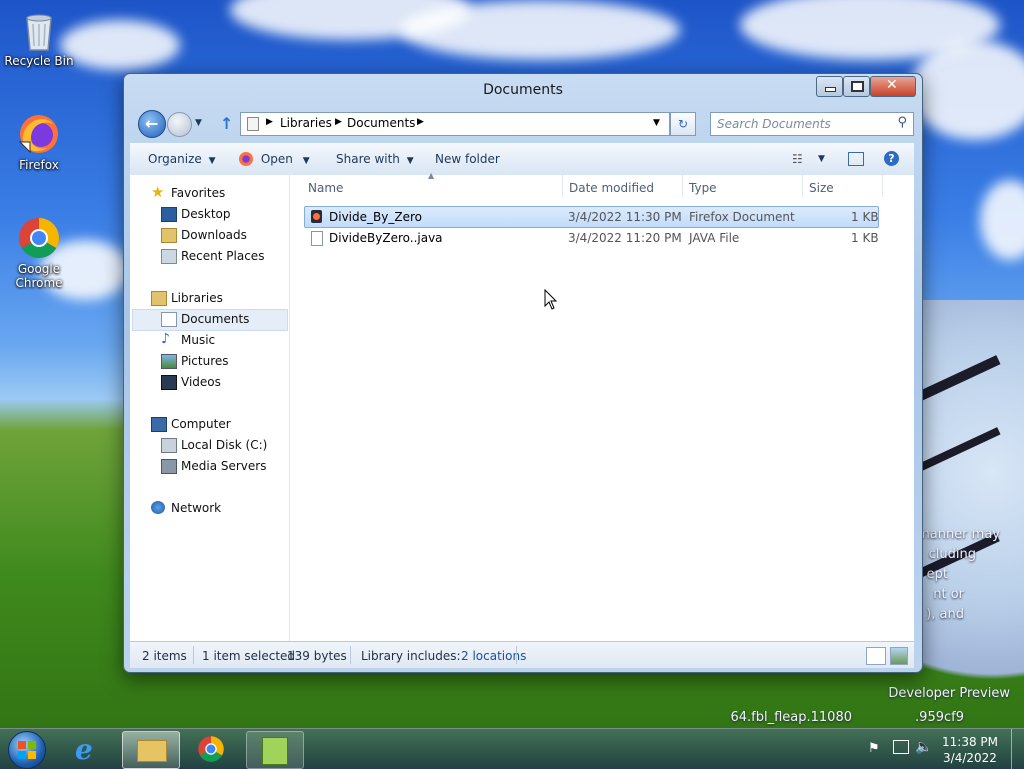 This screenshot has width=1024, height=769. I want to click on breadcrumb-libraries: Libraries, so click(306, 123).